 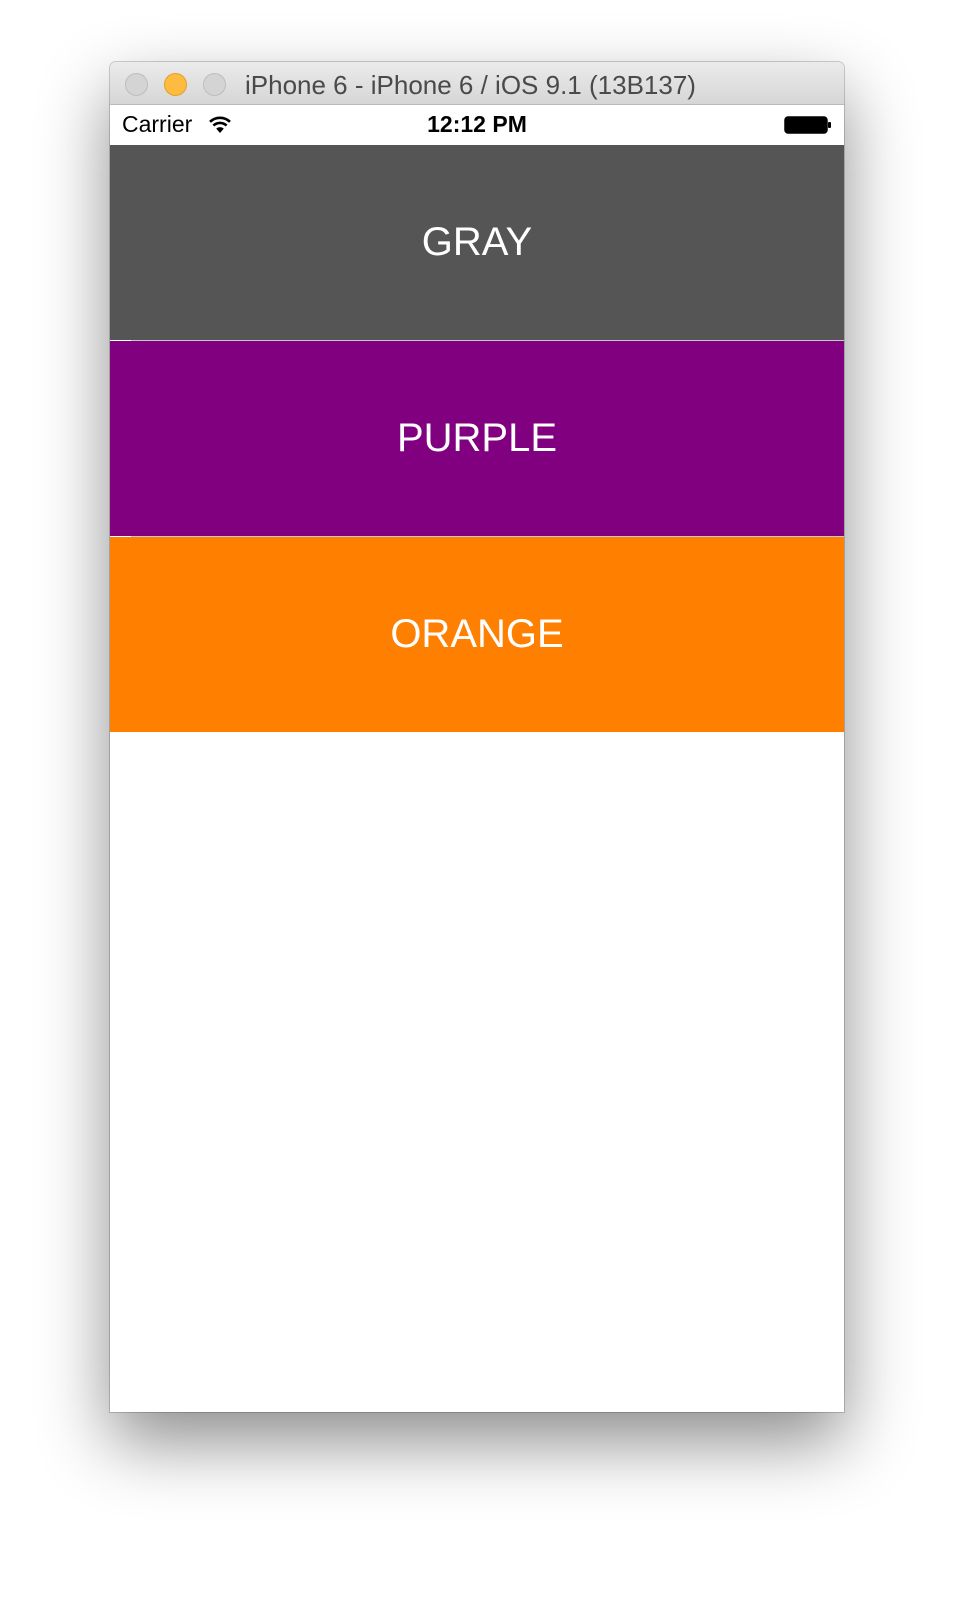 I want to click on window-title: iPhone 6 - iPhone 6 / iOS 9.1 (13B137), so click(x=470, y=85).